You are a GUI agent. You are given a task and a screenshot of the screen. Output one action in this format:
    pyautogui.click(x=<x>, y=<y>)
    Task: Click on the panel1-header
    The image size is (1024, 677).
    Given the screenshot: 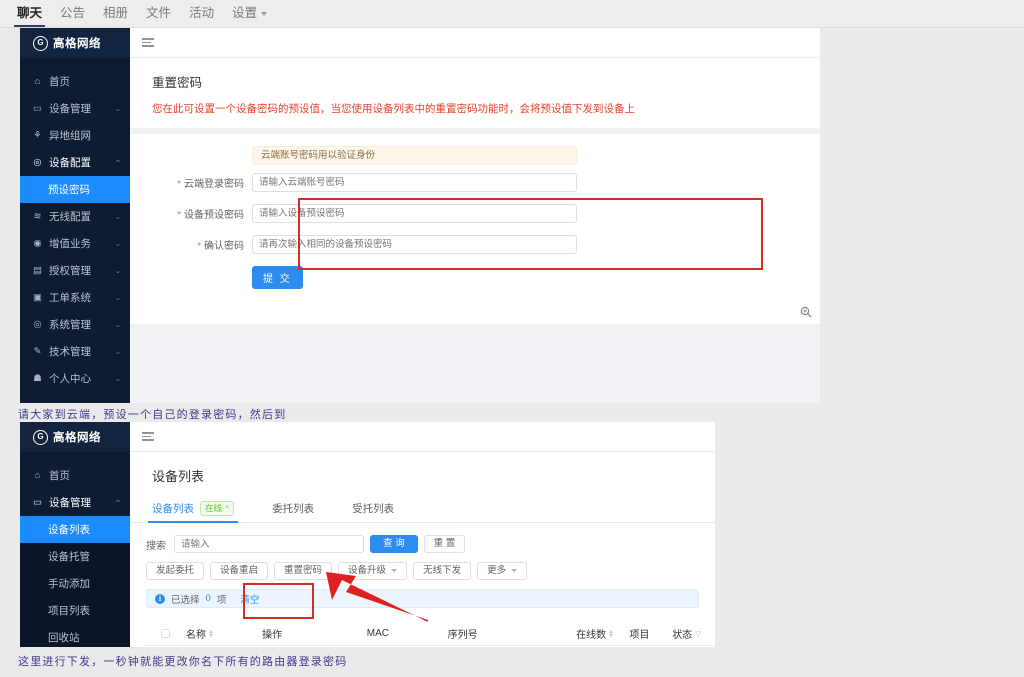 What is the action you would take?
    pyautogui.click(x=475, y=43)
    